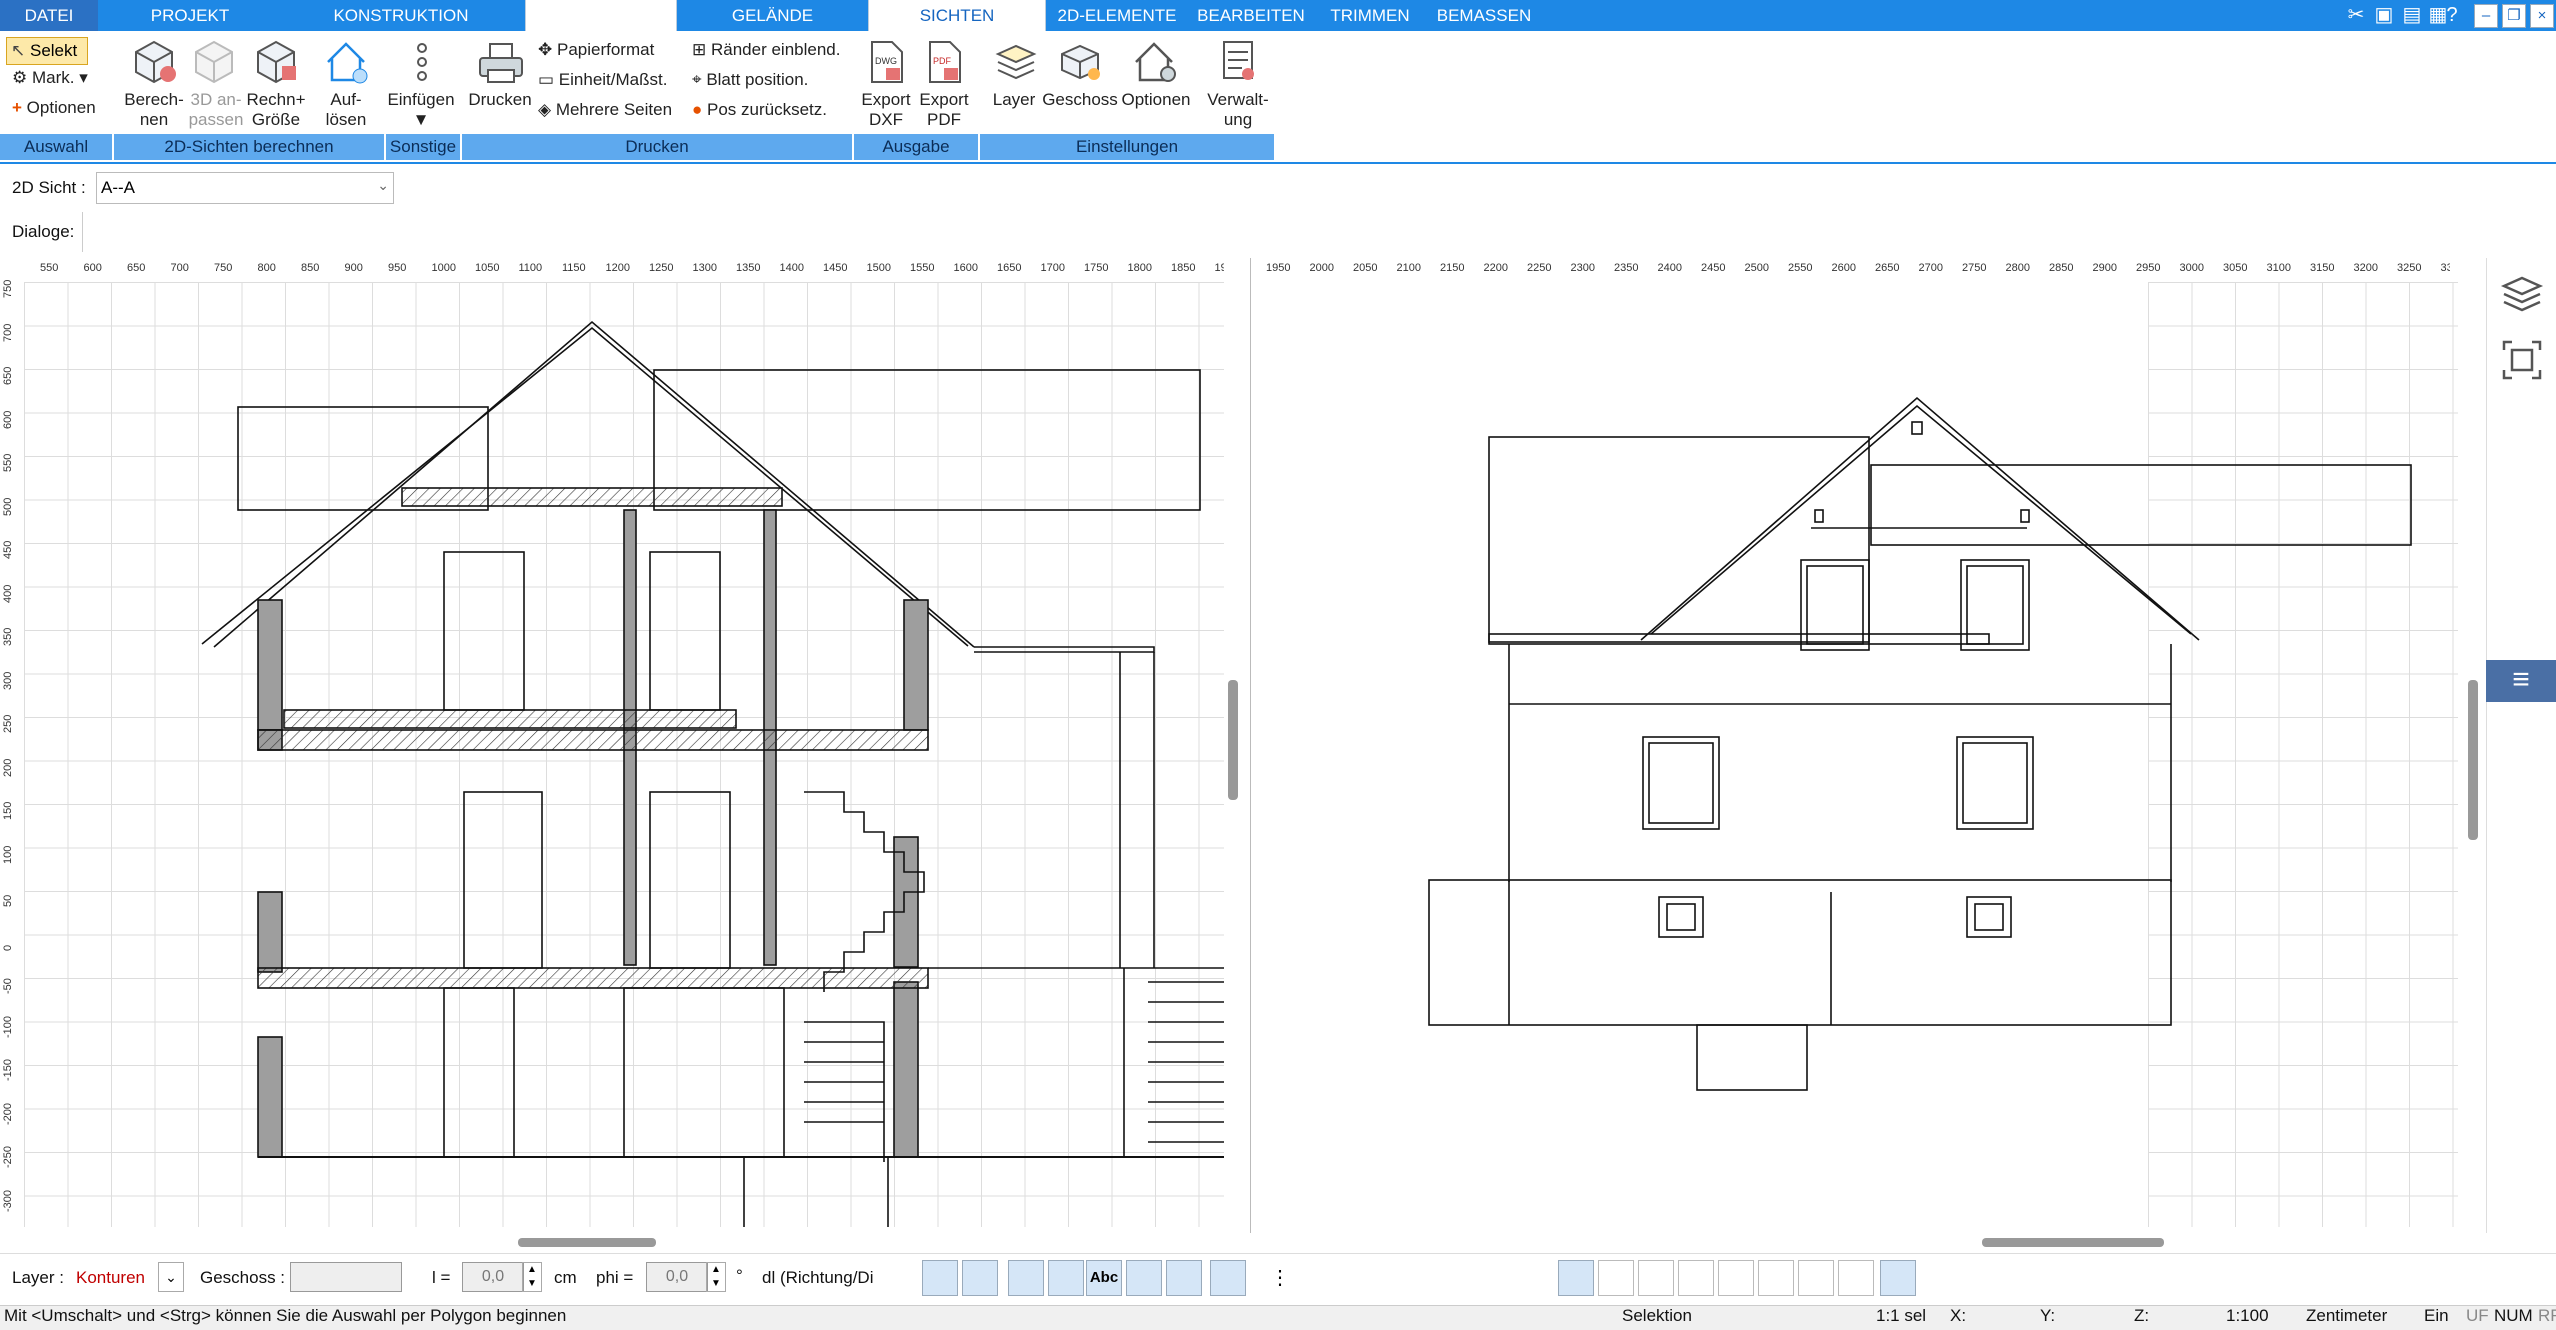 This screenshot has width=2556, height=1330. What do you see at coordinates (818, 1278) in the screenshot?
I see `direction-select: dl (Richtung/Di` at bounding box center [818, 1278].